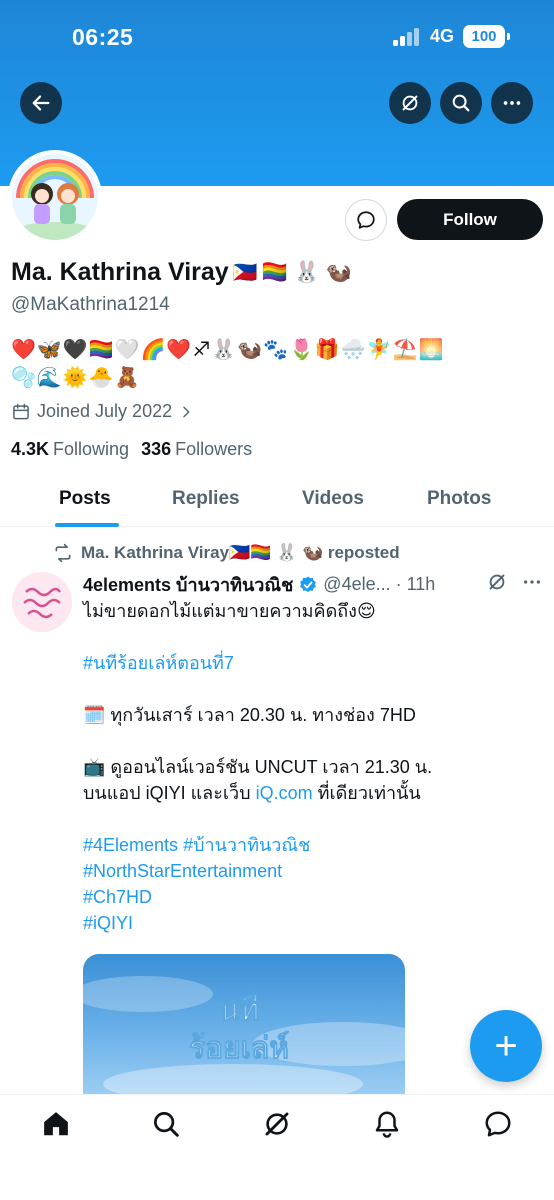 Image resolution: width=554 pixels, height=1200 pixels. Describe the element at coordinates (87, 525) in the screenshot. I see `active-tab-indicator` at that location.